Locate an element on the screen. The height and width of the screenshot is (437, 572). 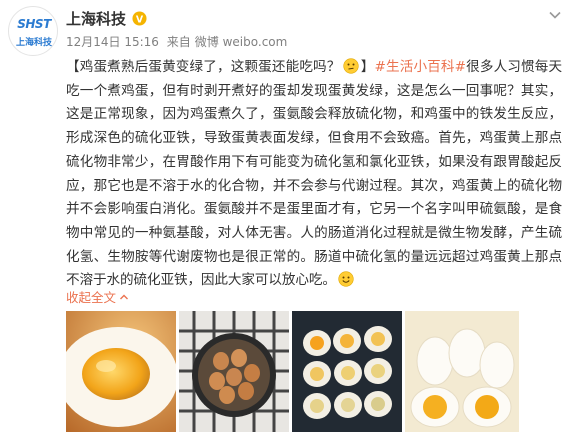
boiling-stages-image is located at coordinates (347, 371).